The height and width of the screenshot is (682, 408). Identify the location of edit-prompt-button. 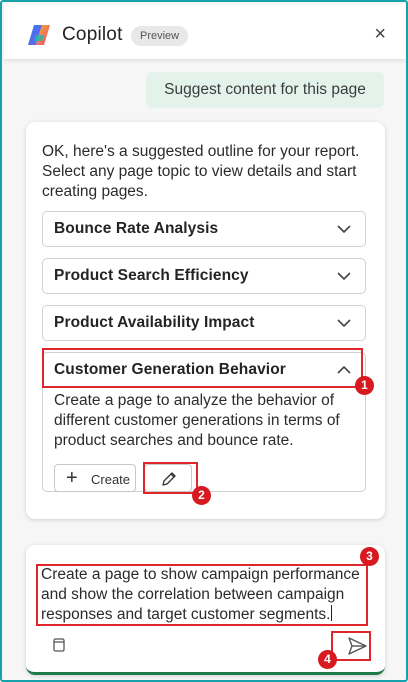
(168, 478).